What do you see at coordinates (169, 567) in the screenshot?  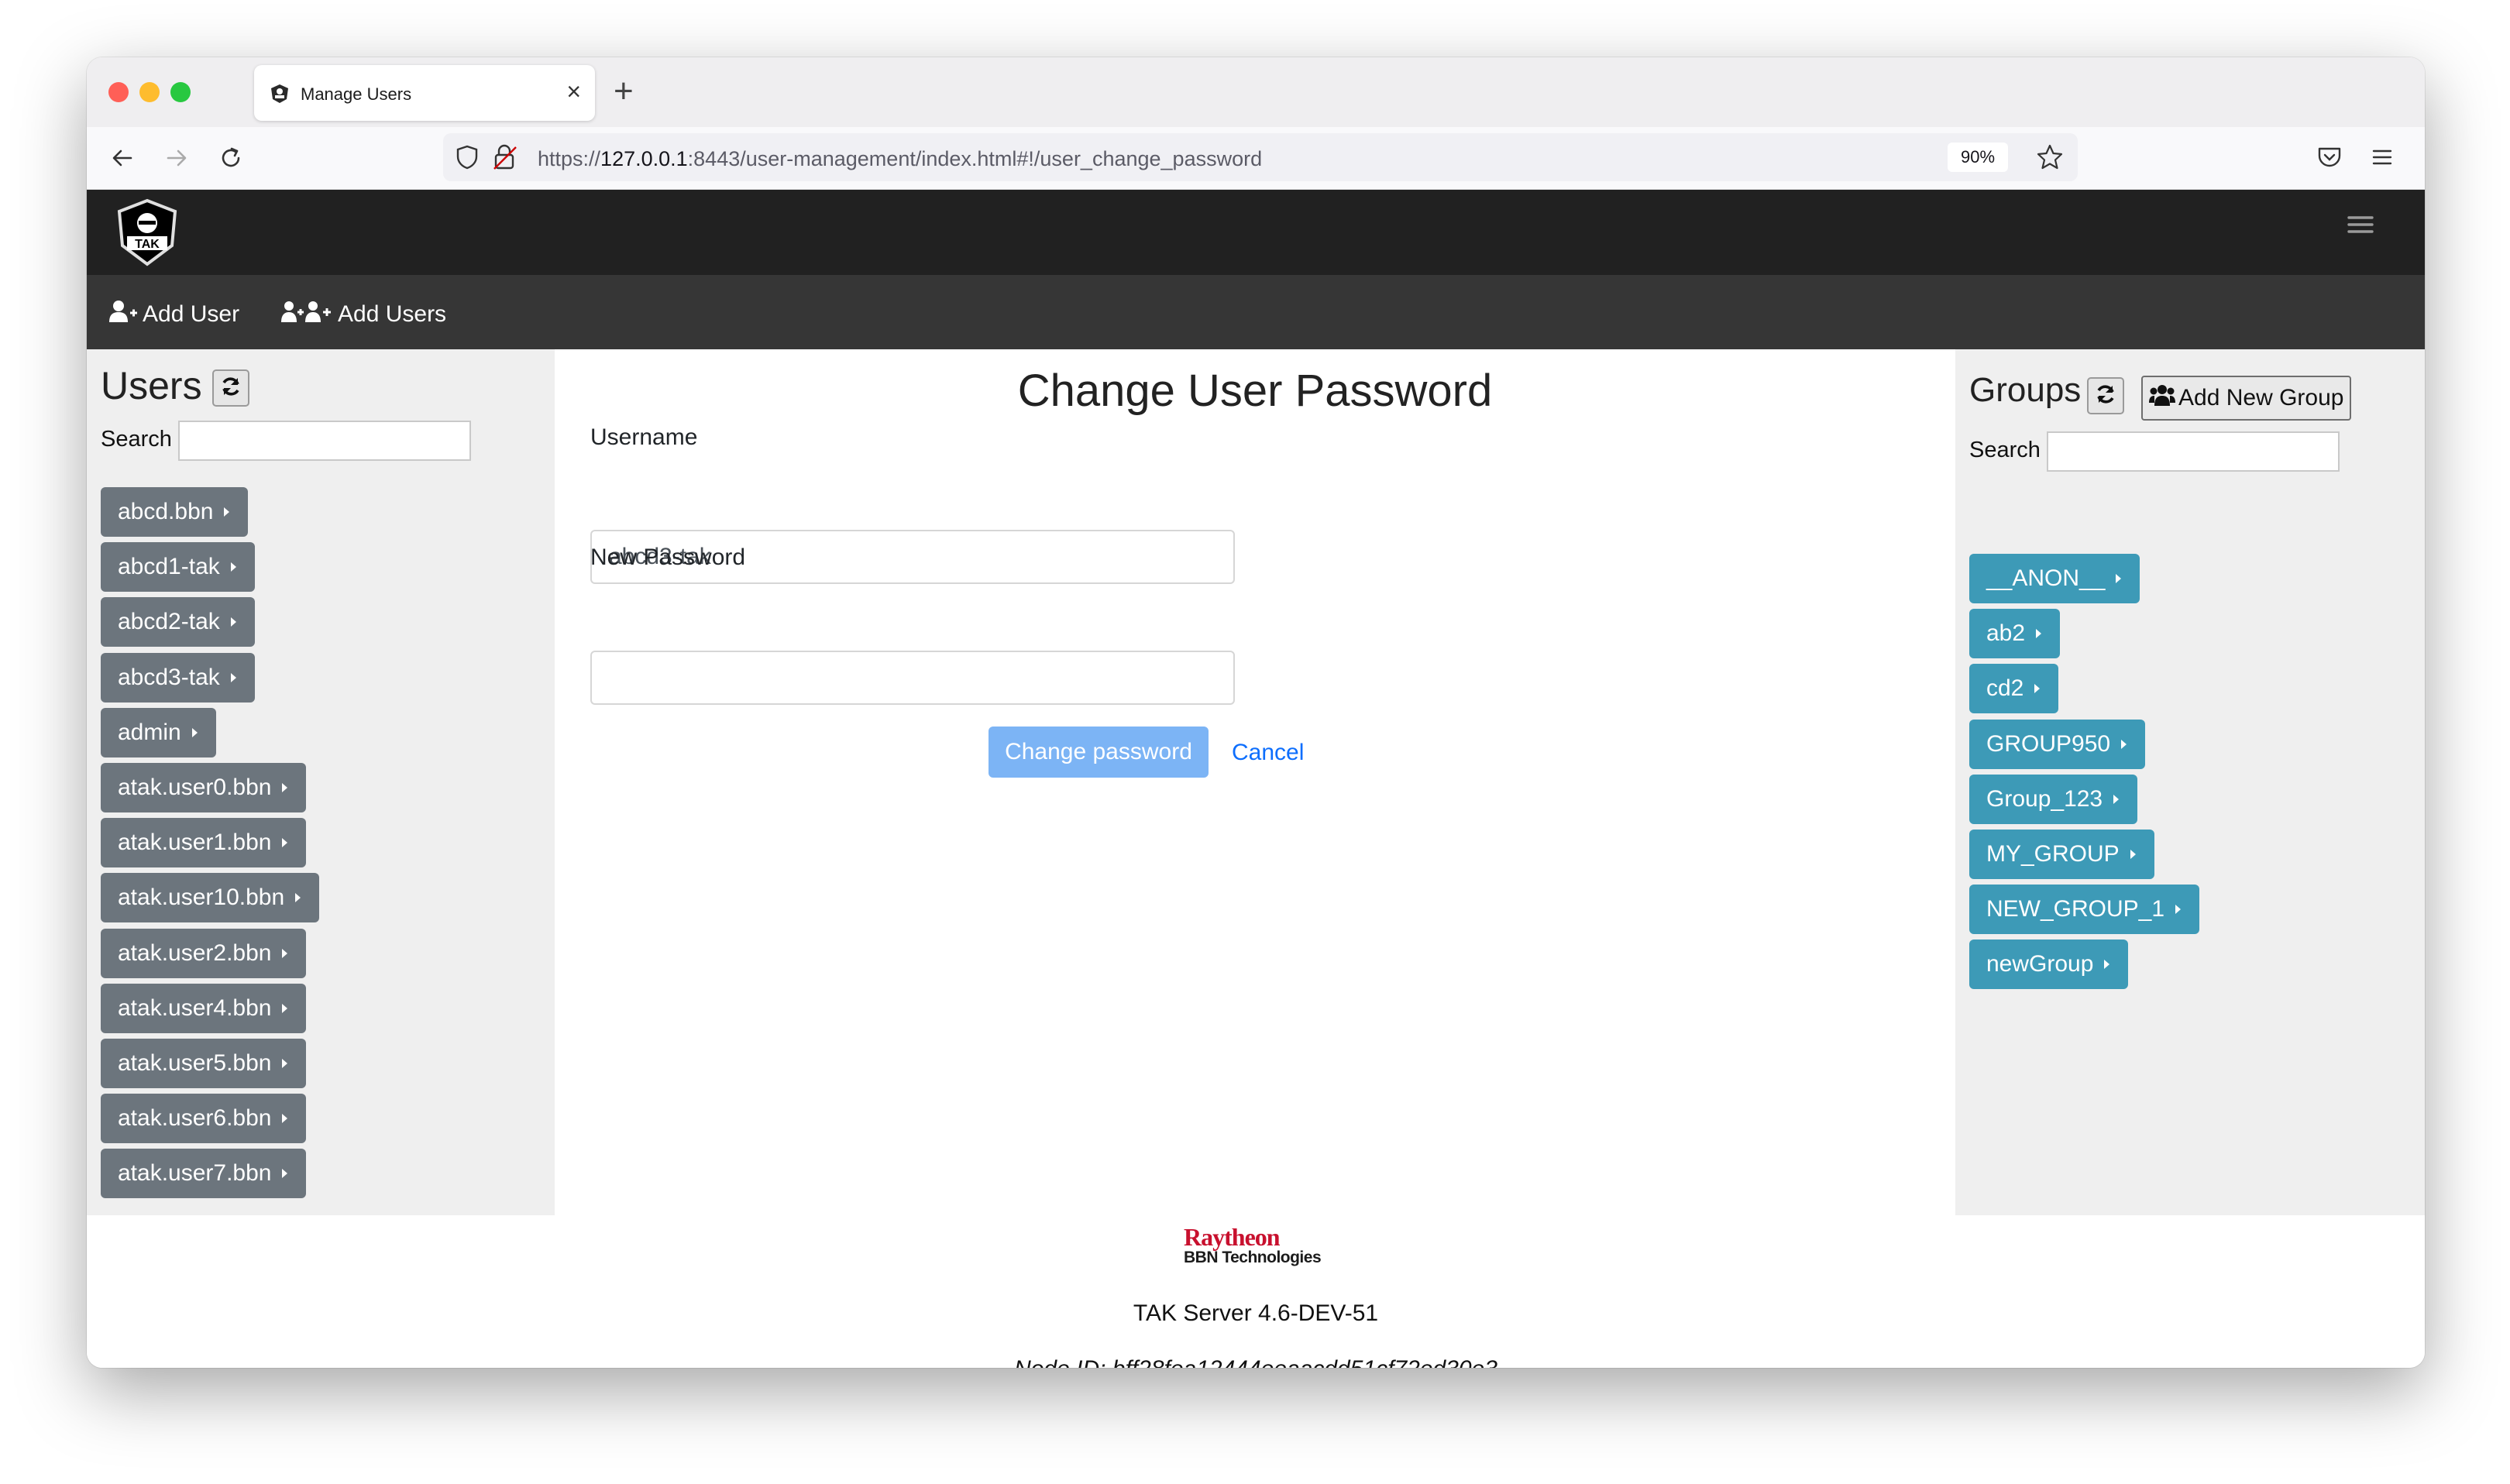 I see `user-list-item-label: abcd1-tak` at bounding box center [169, 567].